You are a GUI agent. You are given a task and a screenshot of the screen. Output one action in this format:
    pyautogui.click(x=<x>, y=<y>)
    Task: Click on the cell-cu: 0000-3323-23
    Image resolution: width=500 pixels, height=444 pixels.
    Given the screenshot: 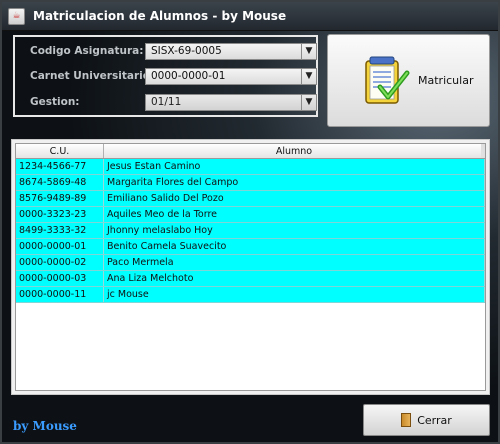 What is the action you would take?
    pyautogui.click(x=60, y=214)
    